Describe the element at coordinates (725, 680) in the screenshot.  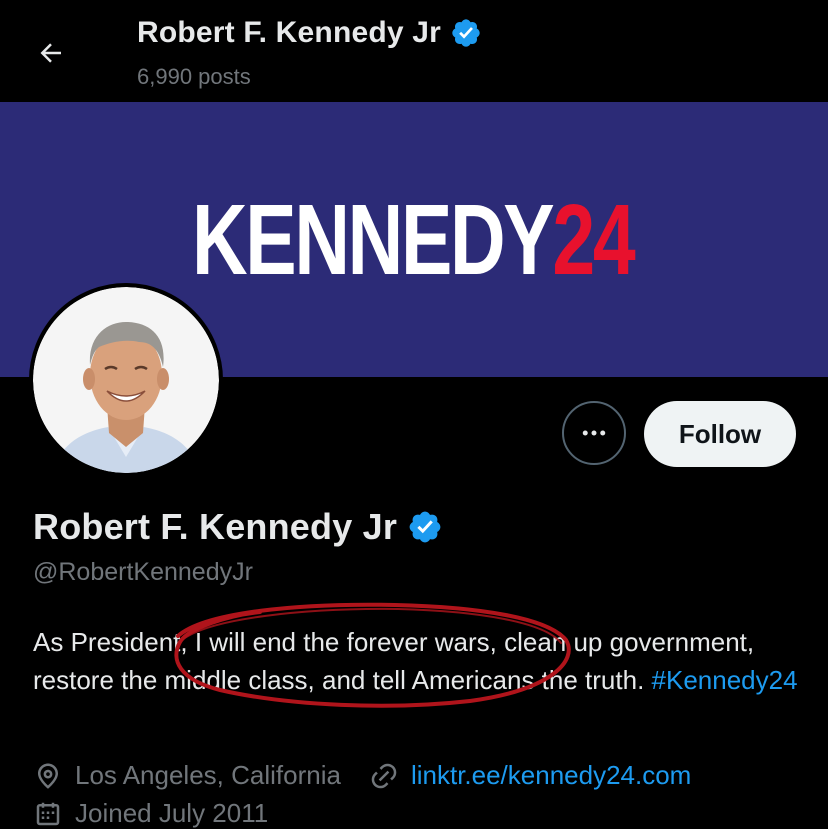
I see `bio-hashtag-link: #Kennedy24` at that location.